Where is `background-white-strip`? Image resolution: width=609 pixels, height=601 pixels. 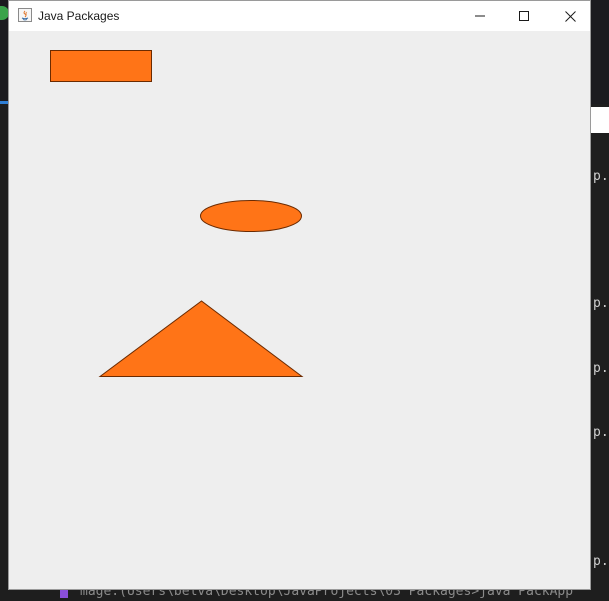
background-white-strip is located at coordinates (599, 120).